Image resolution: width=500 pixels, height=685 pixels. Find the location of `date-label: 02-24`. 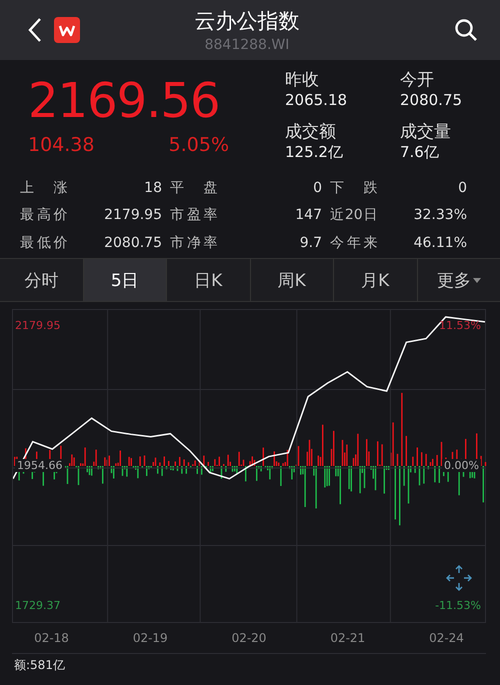

date-label: 02-24 is located at coordinates (446, 638).